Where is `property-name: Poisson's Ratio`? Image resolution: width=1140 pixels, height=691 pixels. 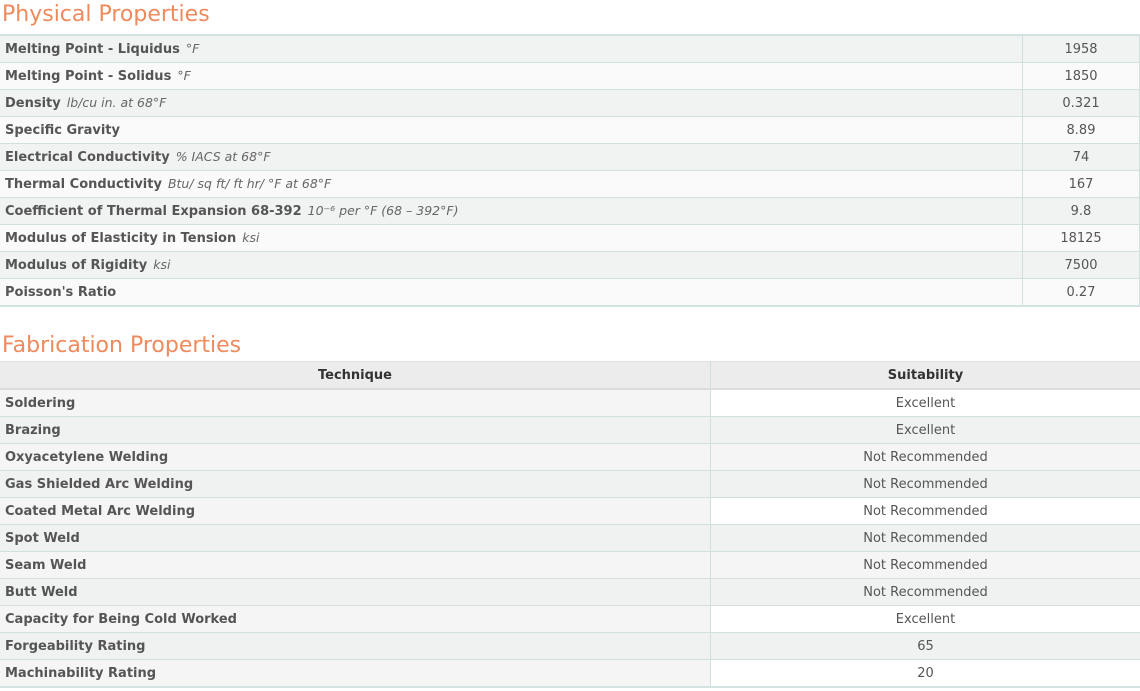
property-name: Poisson's Ratio is located at coordinates (61, 292).